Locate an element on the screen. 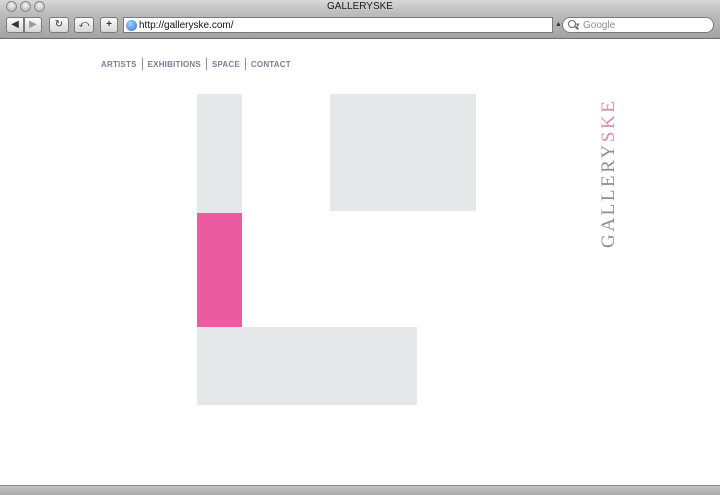 This screenshot has width=720, height=495. window-titlebar: GALLERYSKE is located at coordinates (360, 6).